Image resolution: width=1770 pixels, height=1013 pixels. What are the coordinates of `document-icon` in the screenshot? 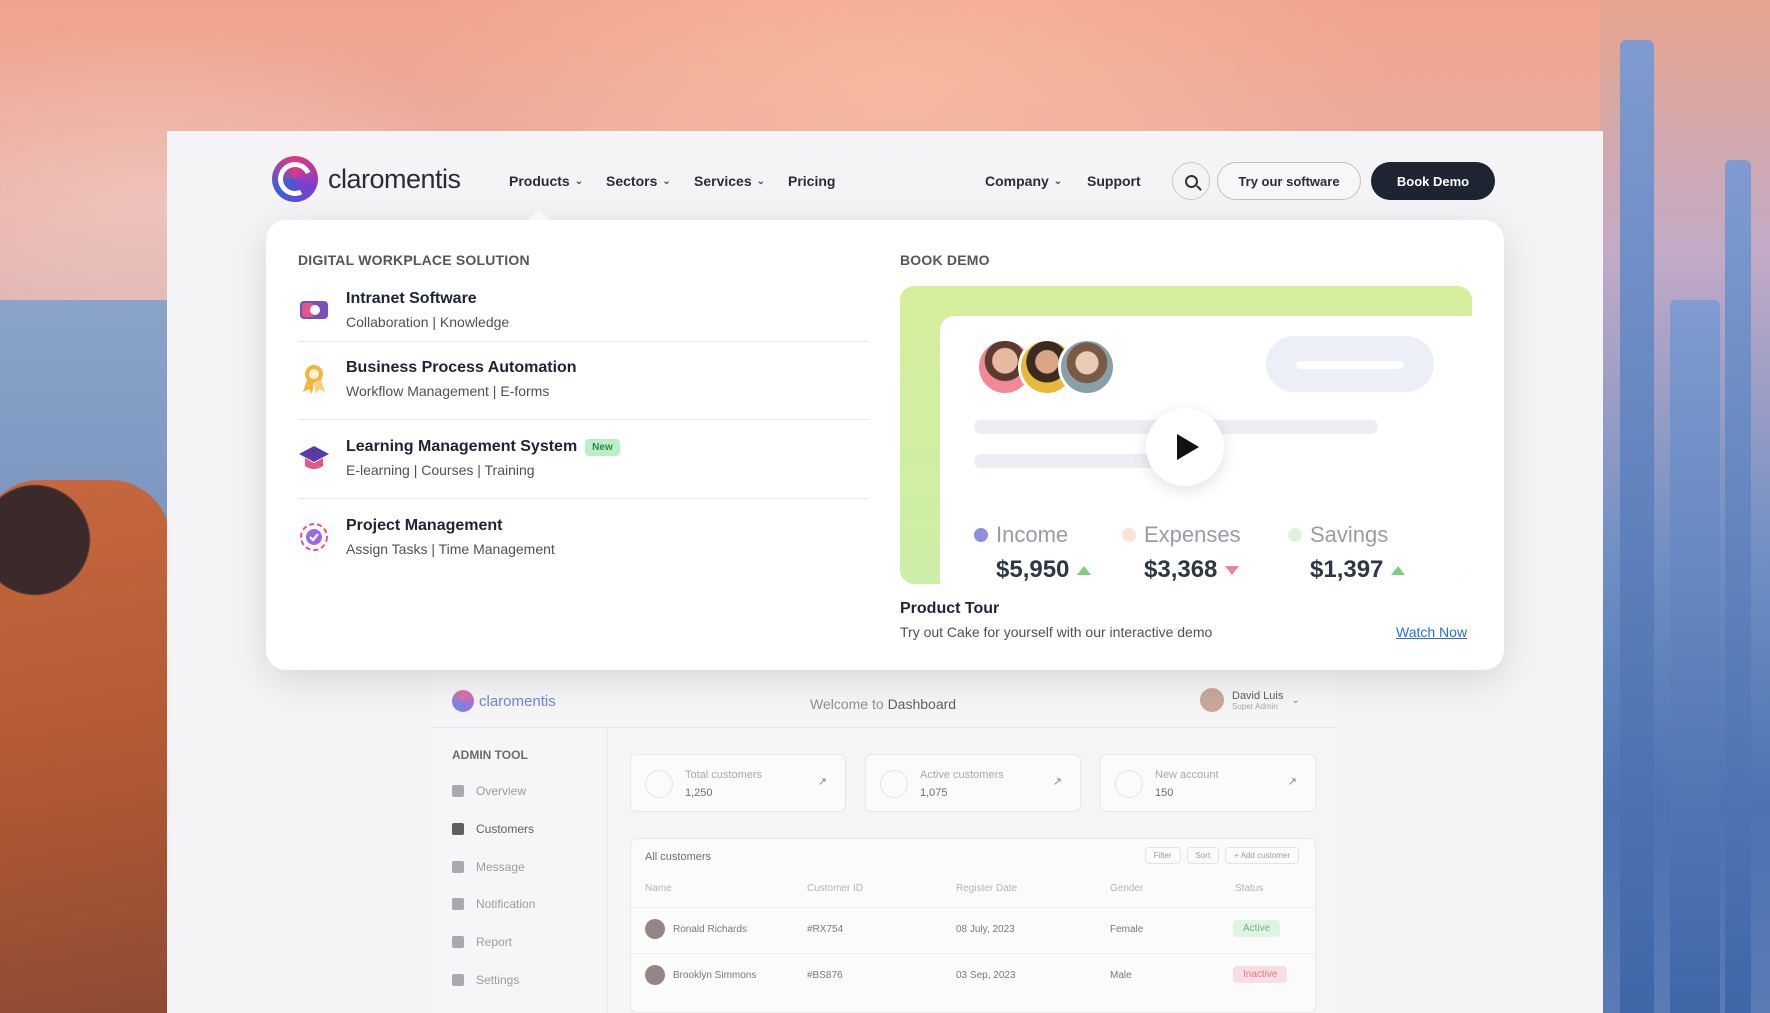 It's located at (1129, 784).